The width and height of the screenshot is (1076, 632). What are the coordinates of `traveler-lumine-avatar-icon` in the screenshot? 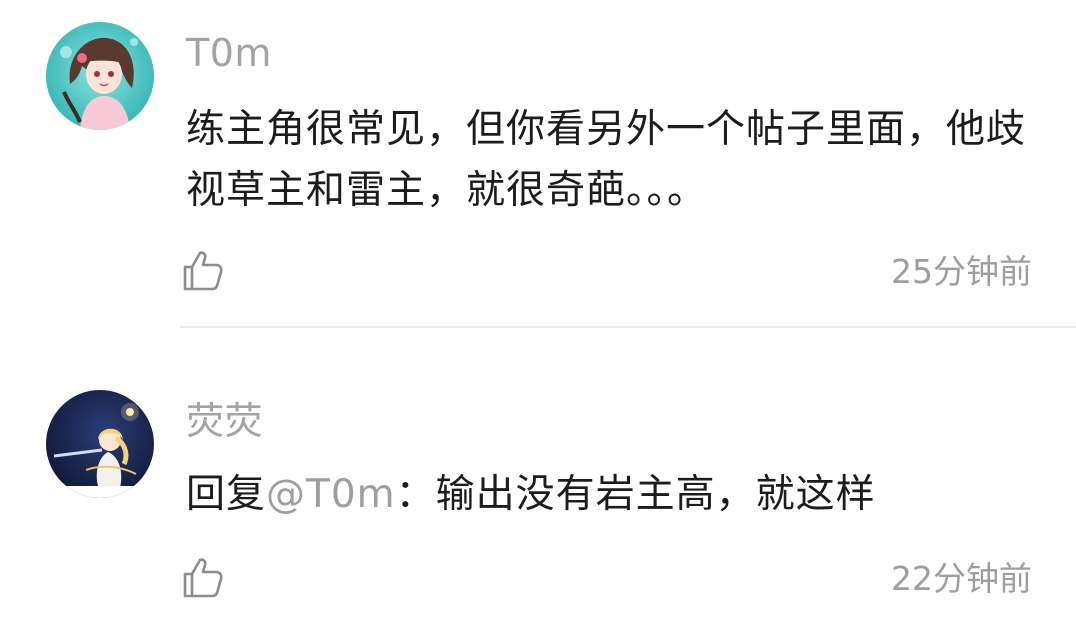 It's located at (100, 444).